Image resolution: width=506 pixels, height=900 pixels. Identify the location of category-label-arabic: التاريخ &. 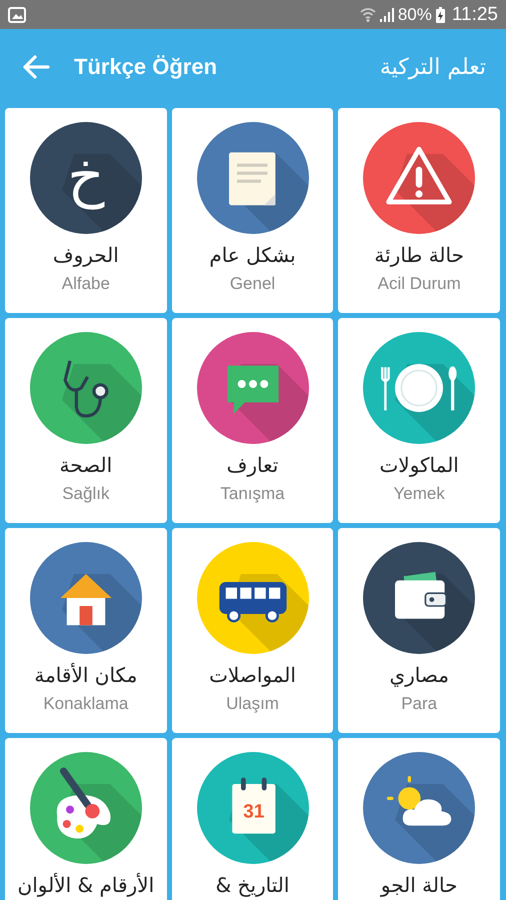
(253, 885).